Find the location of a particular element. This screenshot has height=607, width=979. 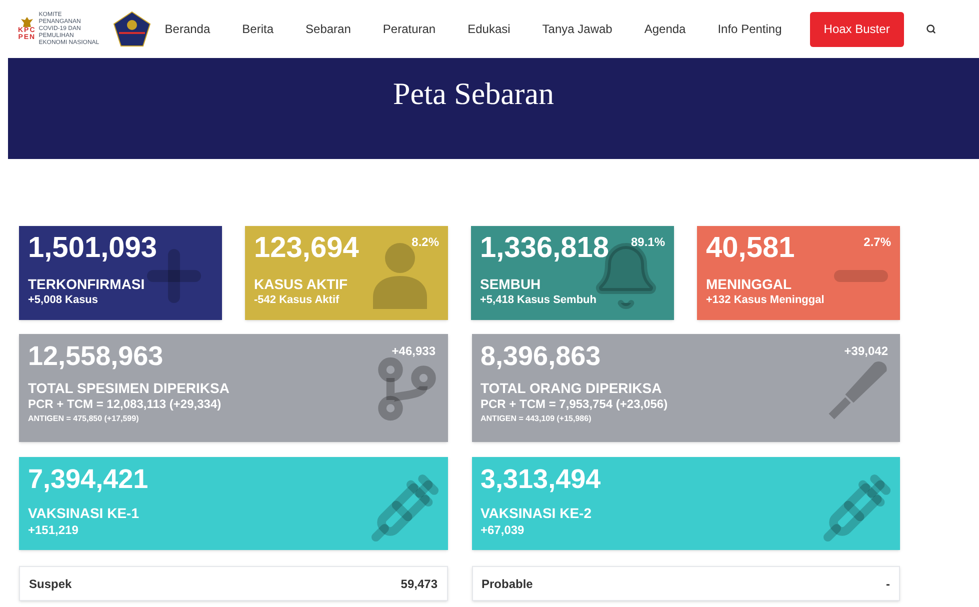

row-label: Suspek is located at coordinates (50, 584).